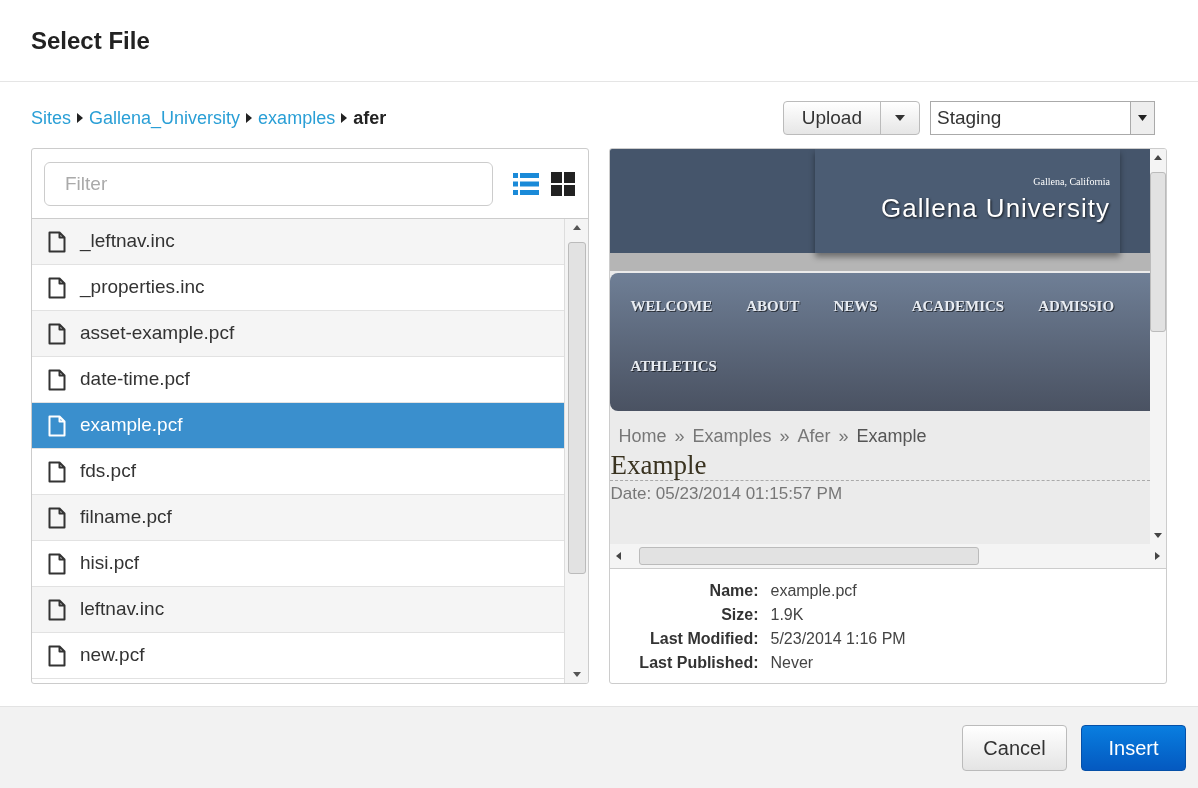 Image resolution: width=1198 pixels, height=788 pixels. I want to click on dialog-title: Select File, so click(90, 40).